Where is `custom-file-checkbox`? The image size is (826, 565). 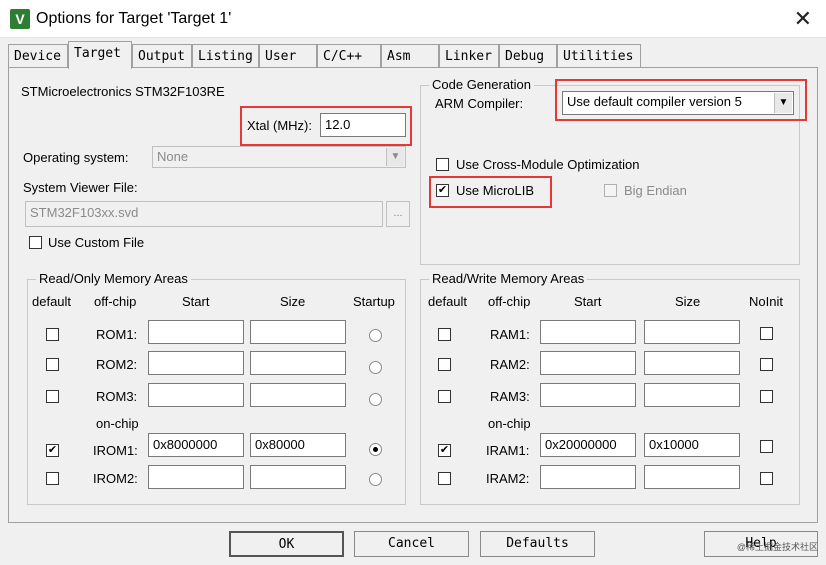 custom-file-checkbox is located at coordinates (35, 242).